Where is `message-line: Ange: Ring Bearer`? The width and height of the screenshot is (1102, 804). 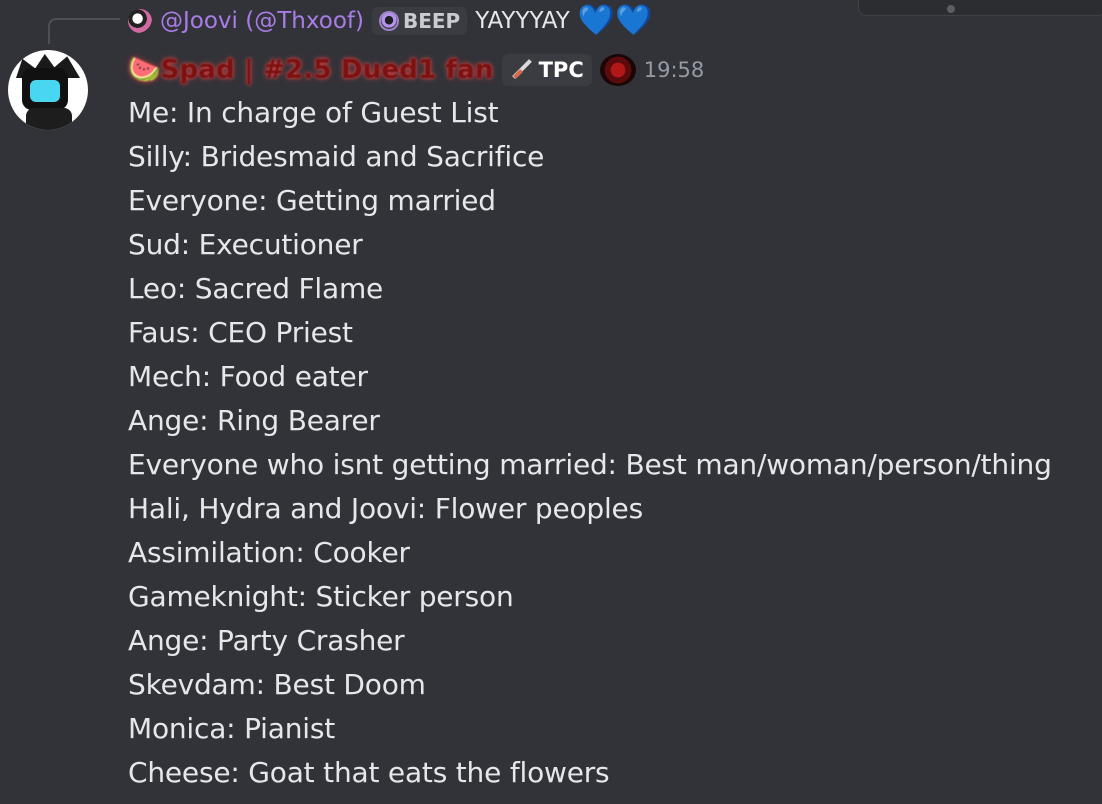 message-line: Ange: Ring Bearer is located at coordinates (254, 420).